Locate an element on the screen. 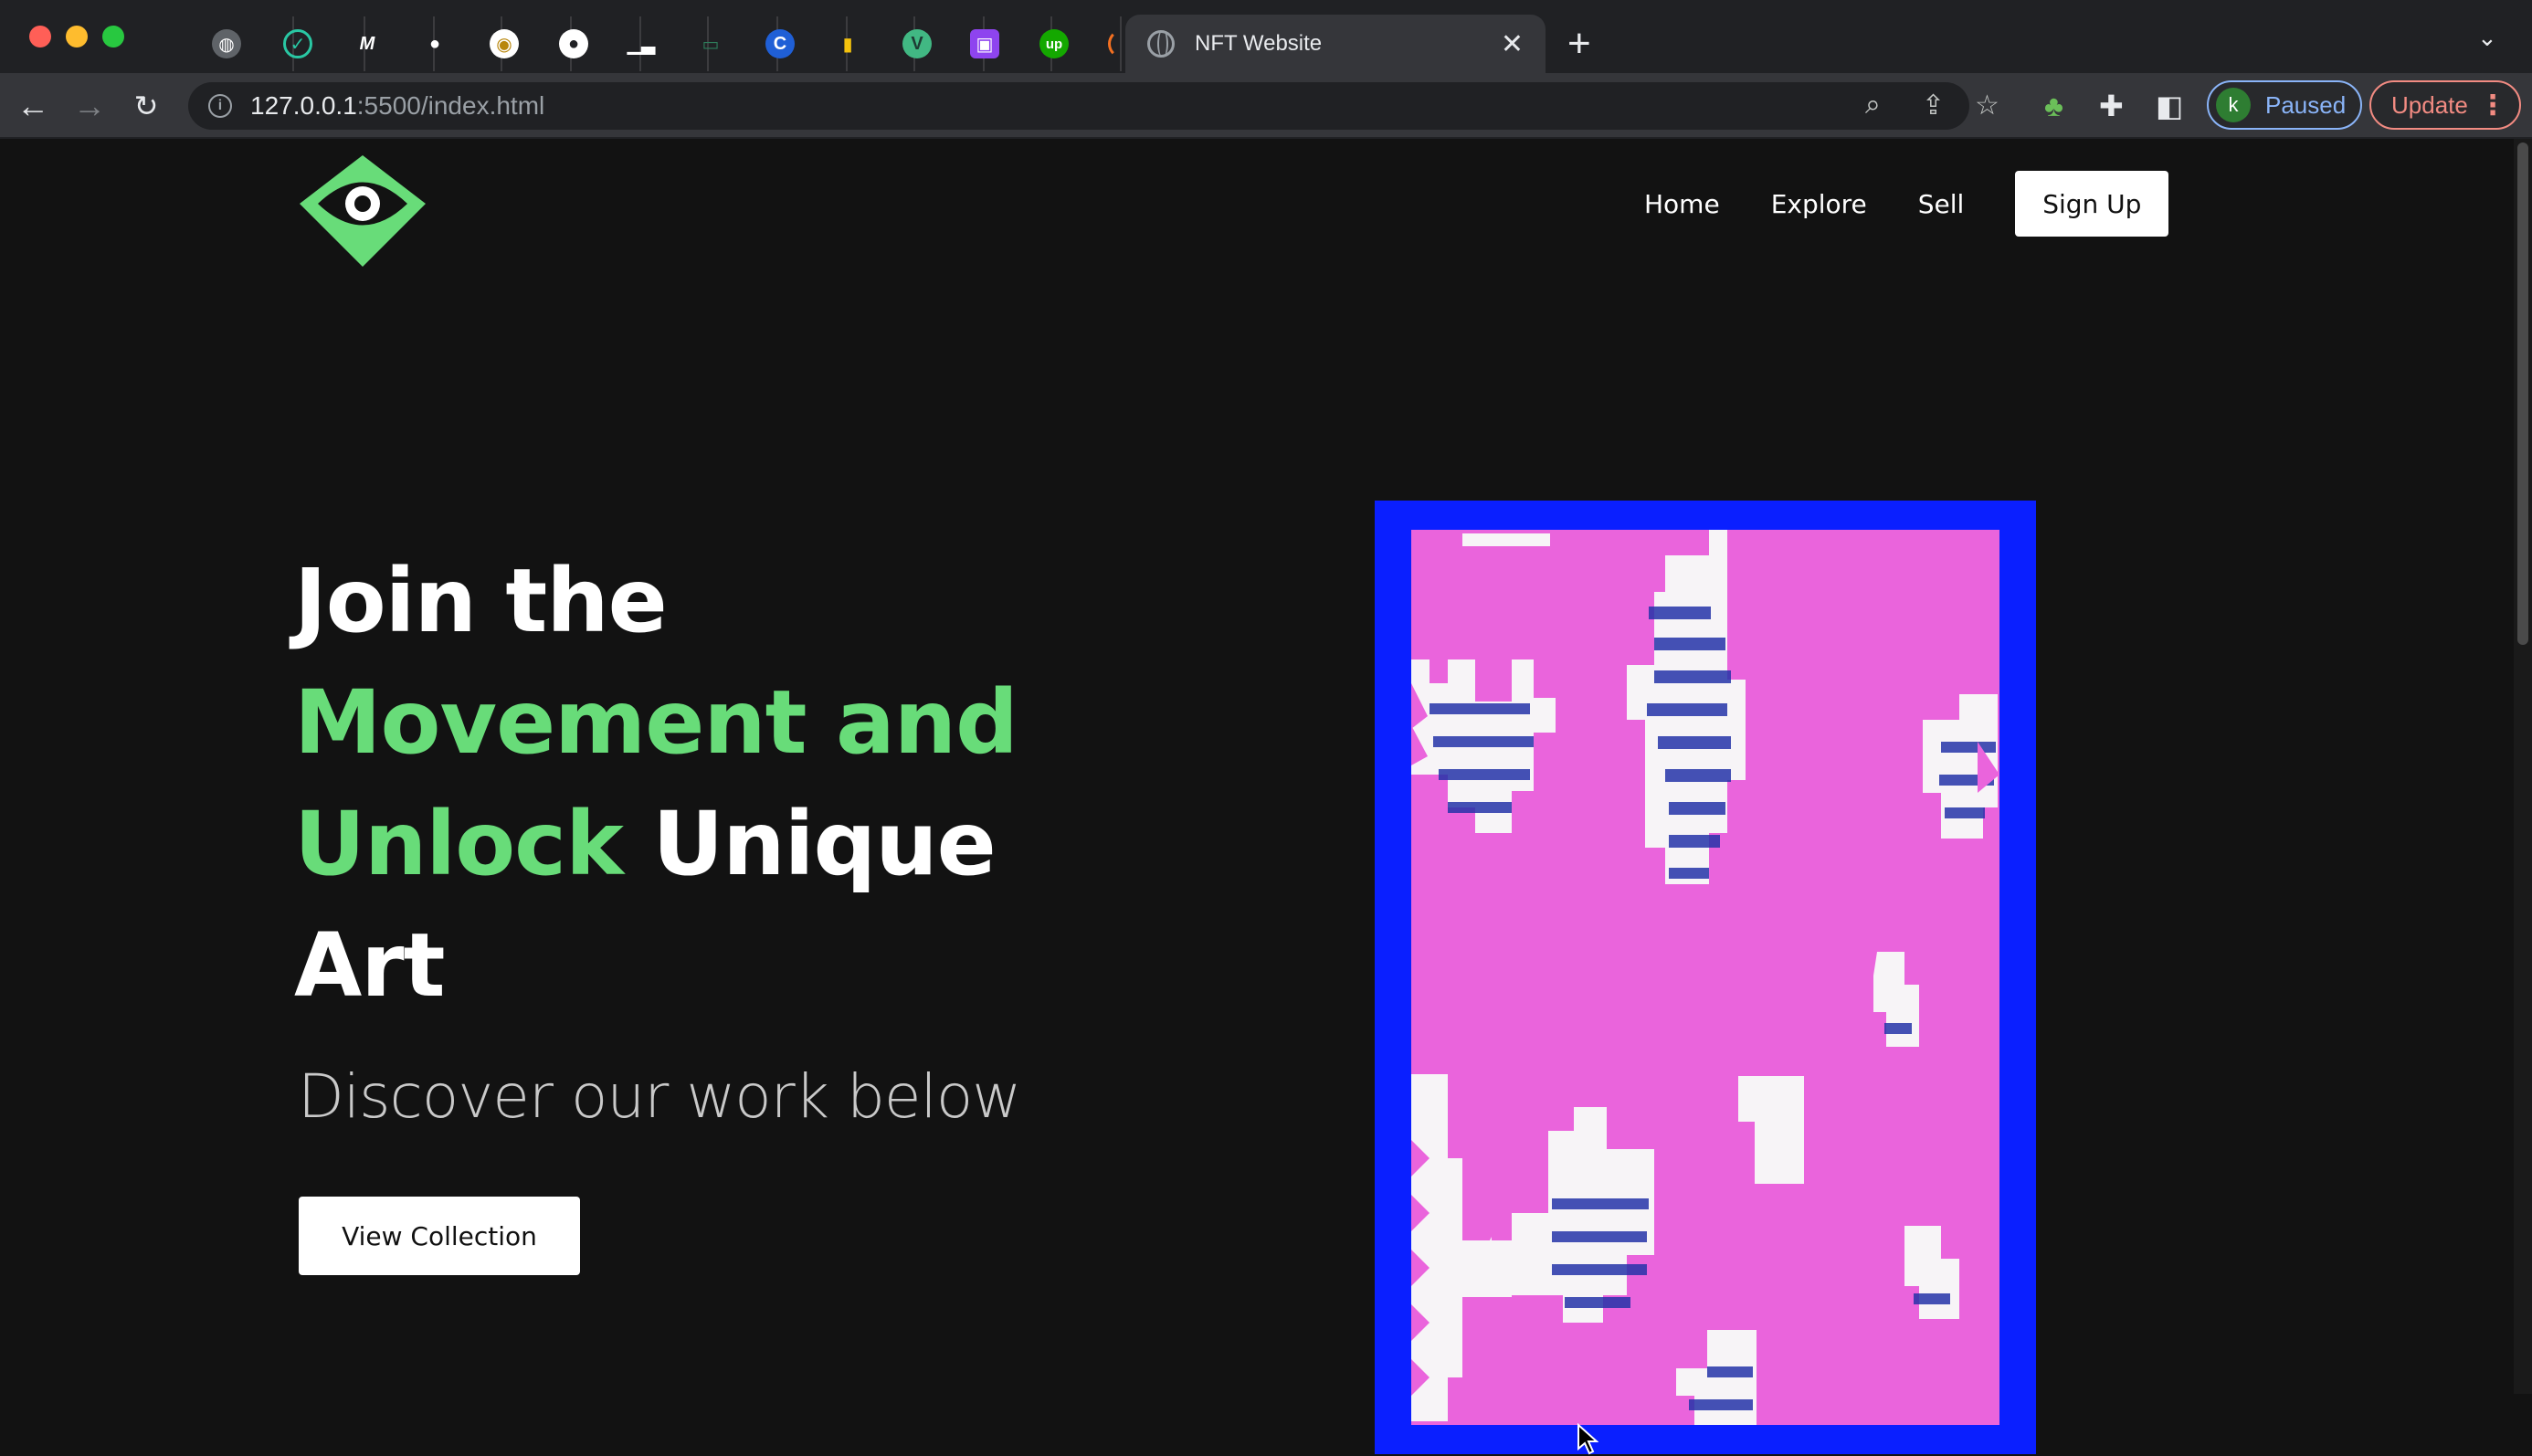  extensions-puzzle-icon: ✚ is located at coordinates (2112, 106).